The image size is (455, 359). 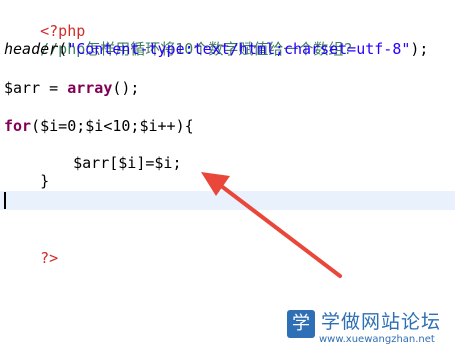 What do you see at coordinates (381, 322) in the screenshot?
I see `watermark-title: 学做网站论坛` at bounding box center [381, 322].